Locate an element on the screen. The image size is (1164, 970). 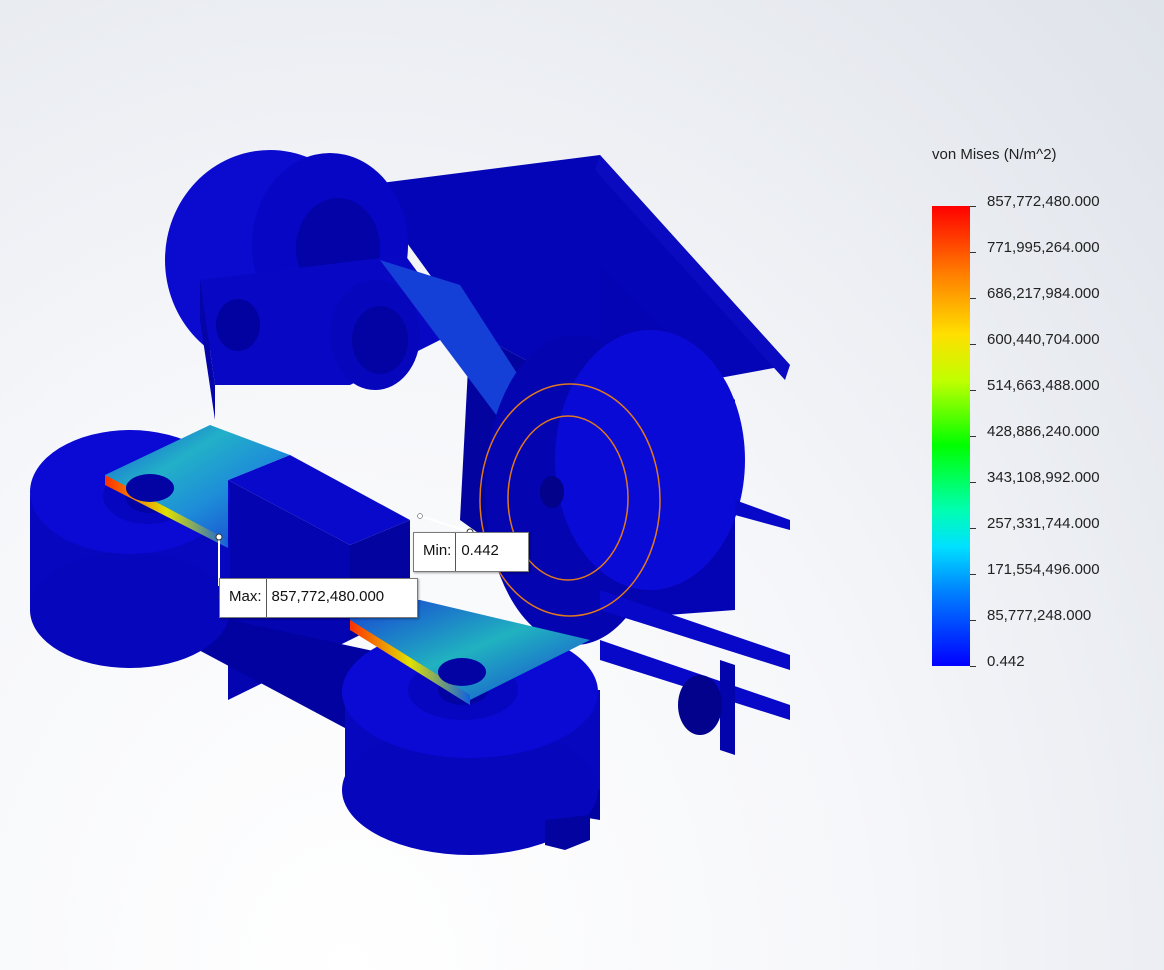
legend-title: von Mises (N/m^2) is located at coordinates (994, 154).